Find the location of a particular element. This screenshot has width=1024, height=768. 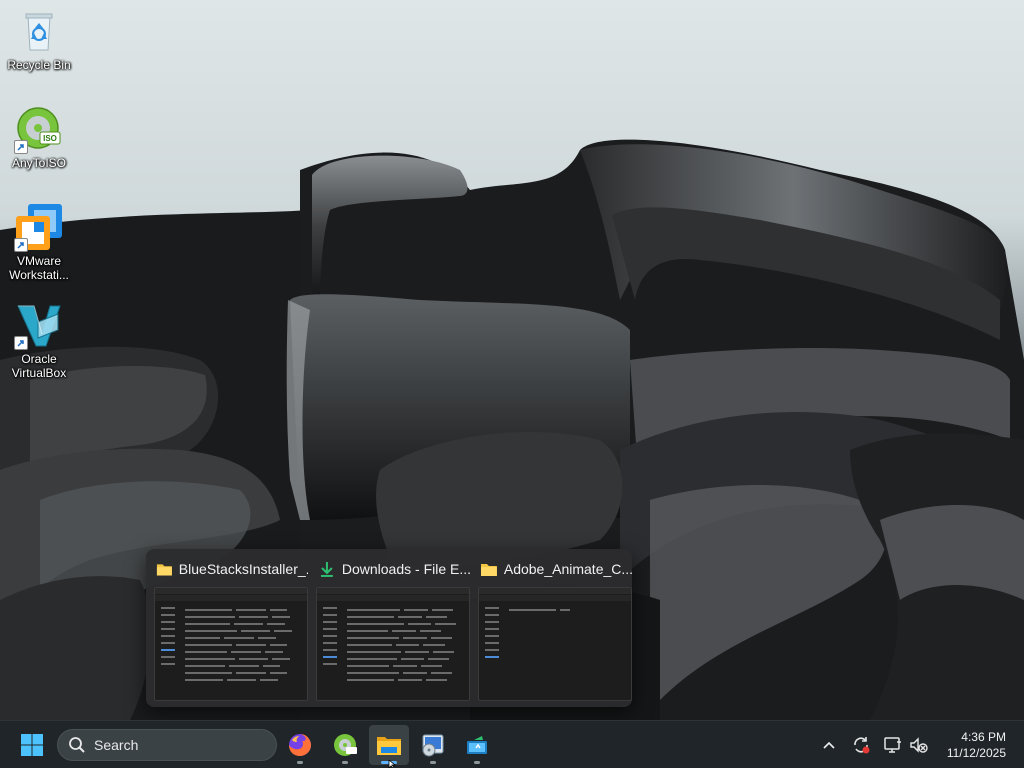

firefox-icon is located at coordinates (300, 745).